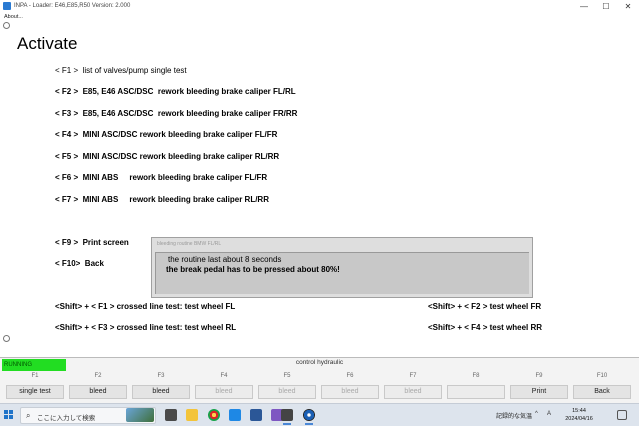  What do you see at coordinates (161, 392) in the screenshot?
I see `bleed-f3-button: bleed` at bounding box center [161, 392].